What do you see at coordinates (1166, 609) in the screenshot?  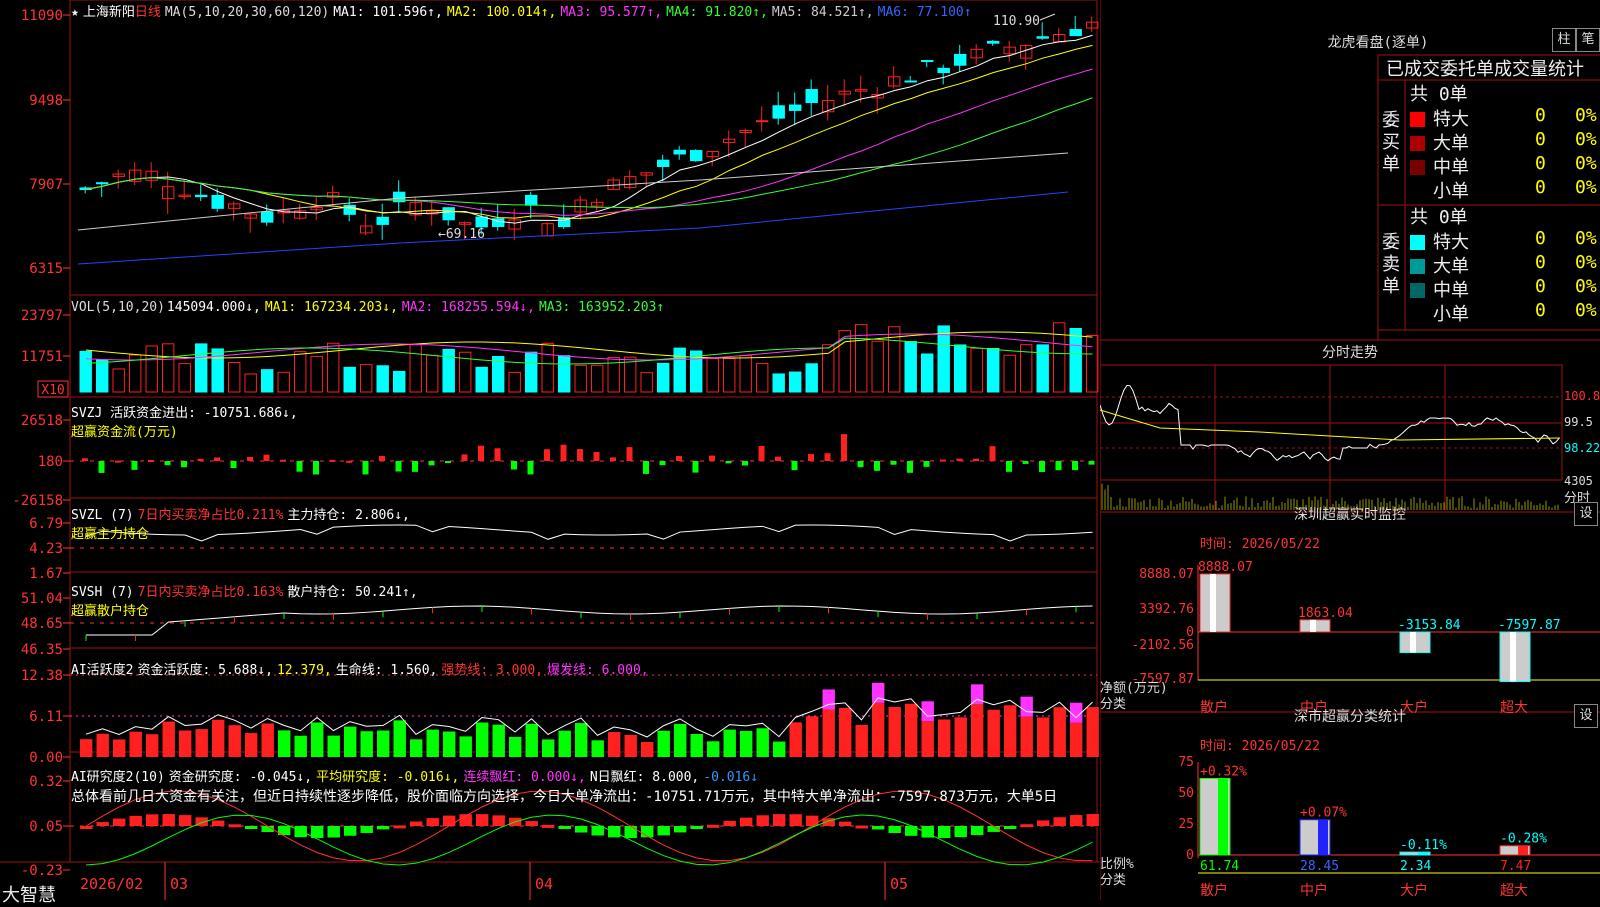 I see `szm-axis-tick: 3392.76` at bounding box center [1166, 609].